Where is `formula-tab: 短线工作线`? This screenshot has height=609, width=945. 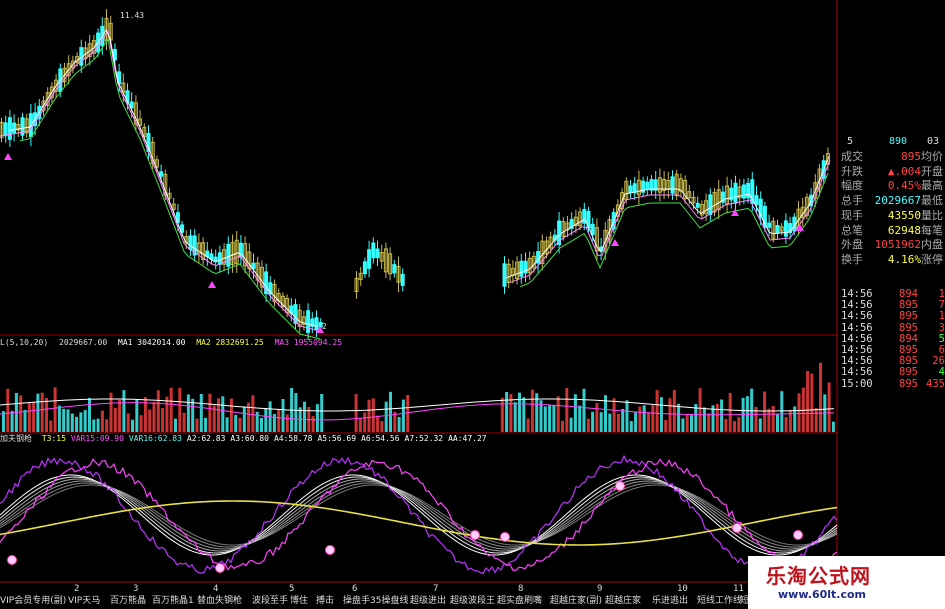 formula-tab: 短线工作线 is located at coordinates (719, 601).